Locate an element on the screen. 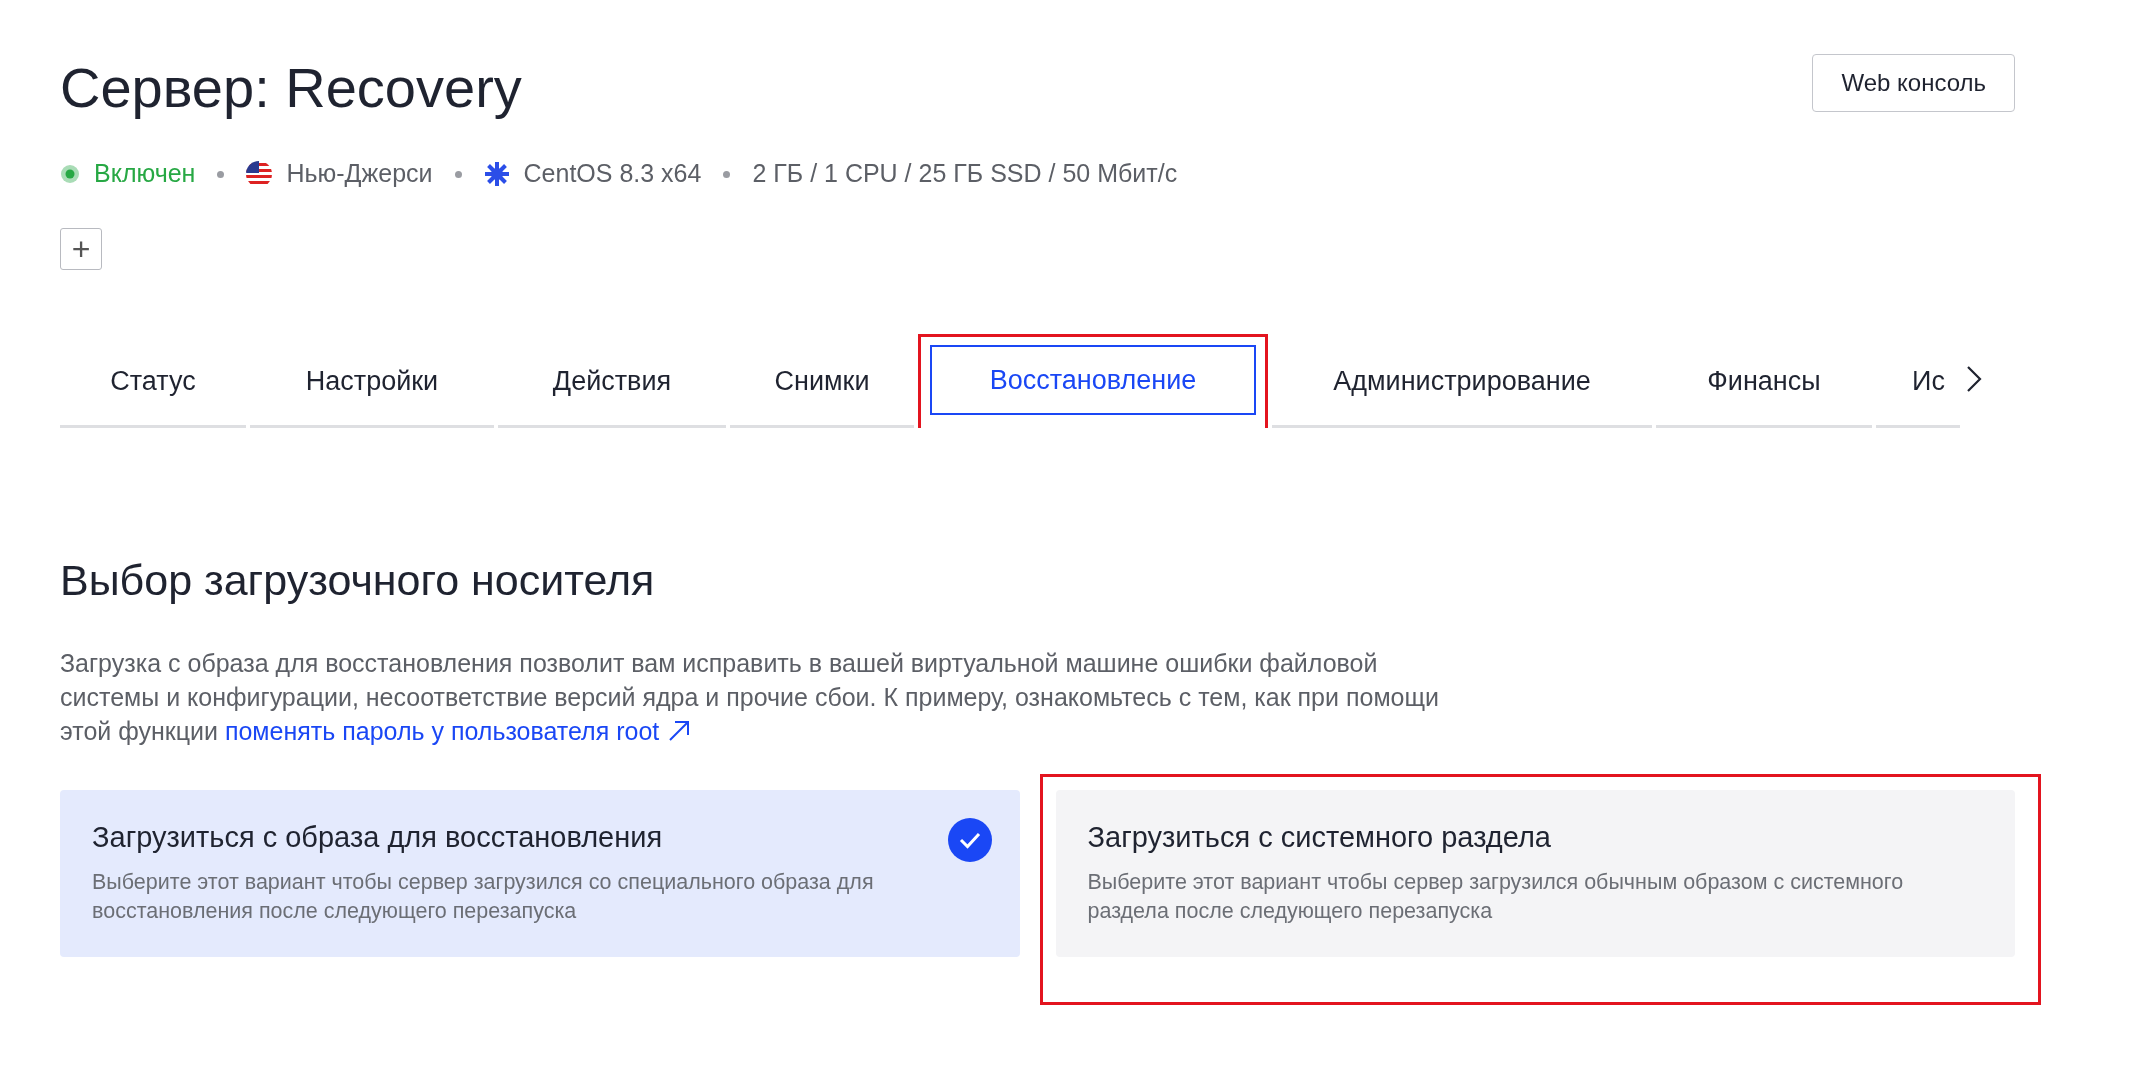 Image resolution: width=2154 pixels, height=1073 pixels. location-text: Нью-Джерси is located at coordinates (359, 174).